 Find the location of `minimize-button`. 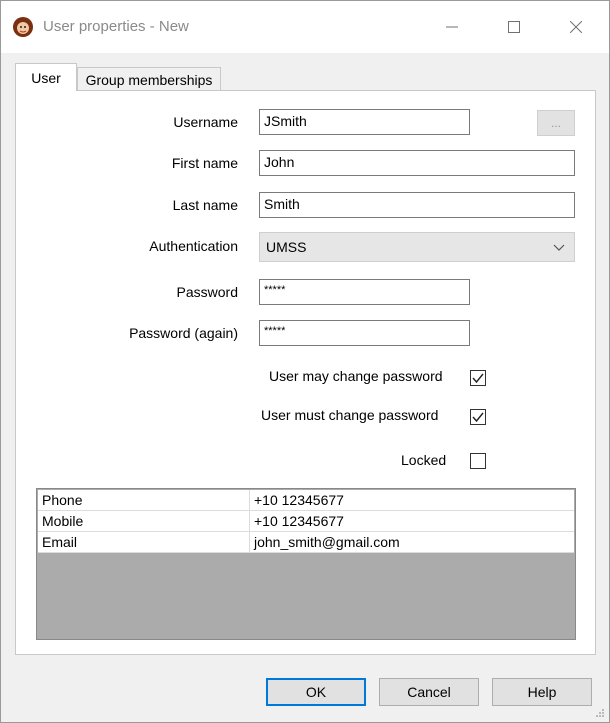

minimize-button is located at coordinates (452, 27).